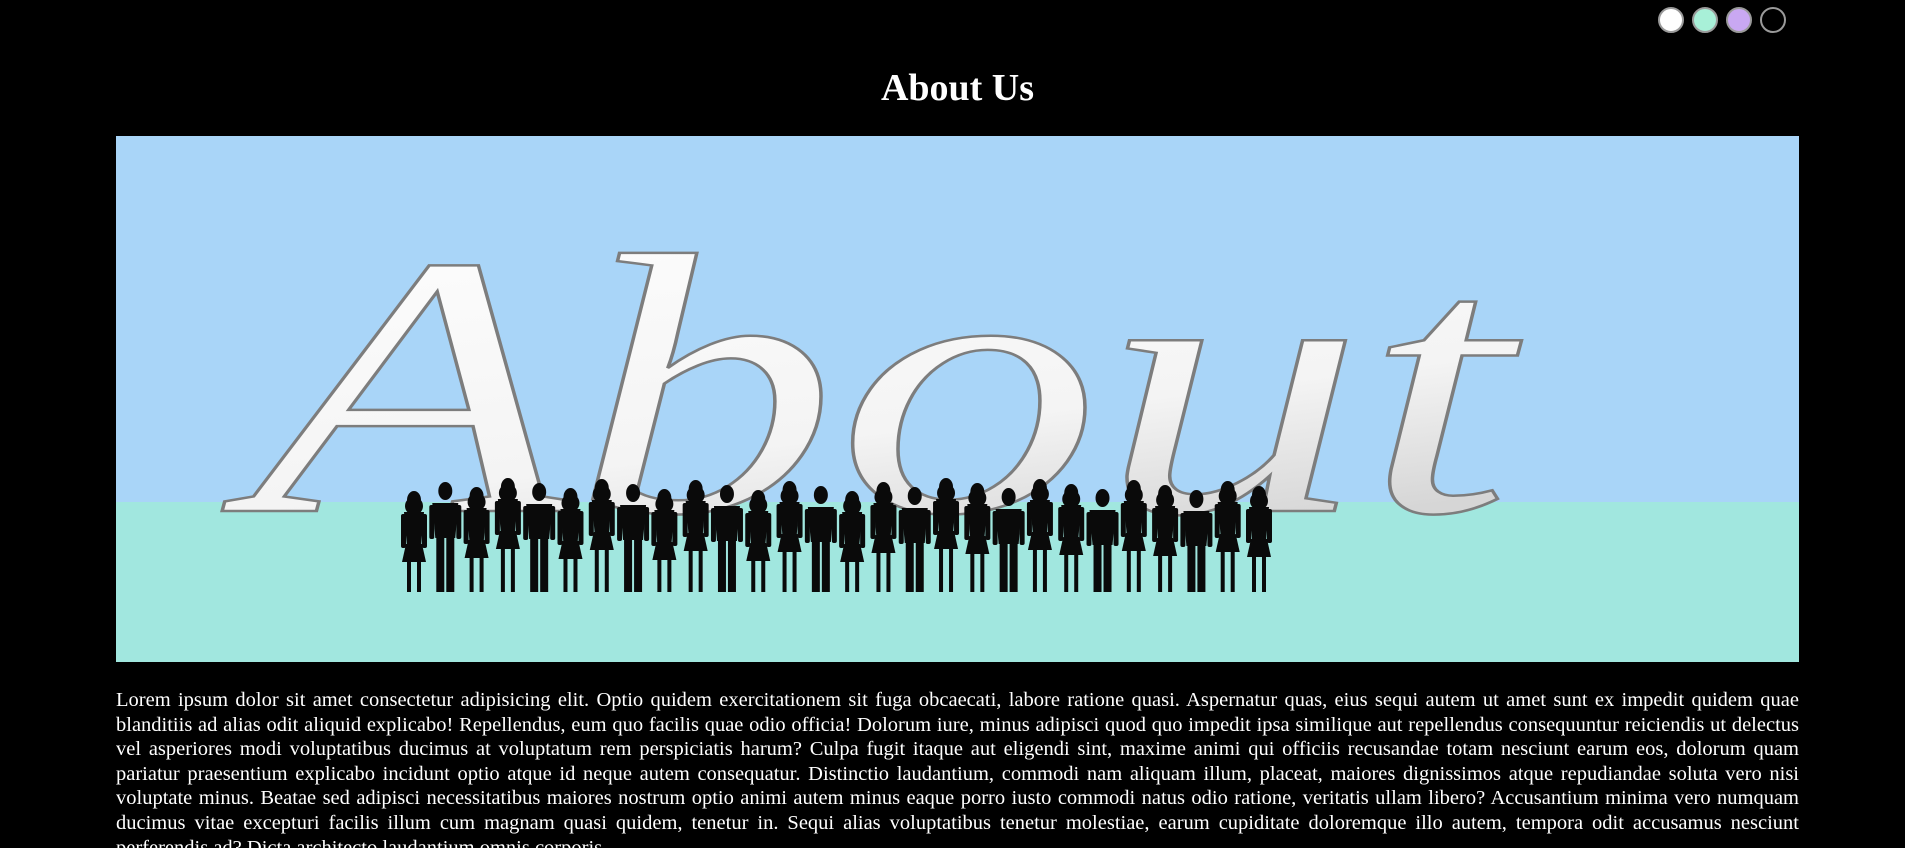 The width and height of the screenshot is (1905, 848). What do you see at coordinates (1705, 20) in the screenshot?
I see `theme-swatch-mint` at bounding box center [1705, 20].